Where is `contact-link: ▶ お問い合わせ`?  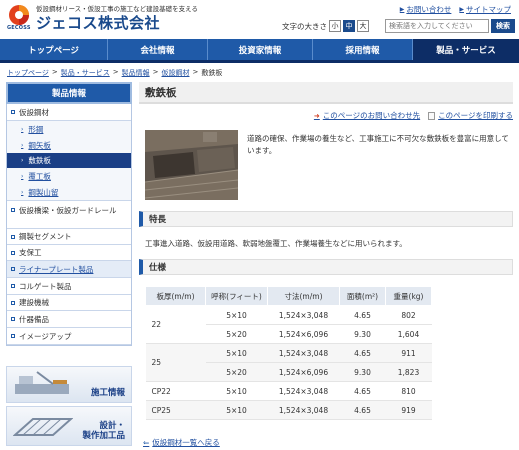 contact-link: ▶ お問い合わせ is located at coordinates (426, 9).